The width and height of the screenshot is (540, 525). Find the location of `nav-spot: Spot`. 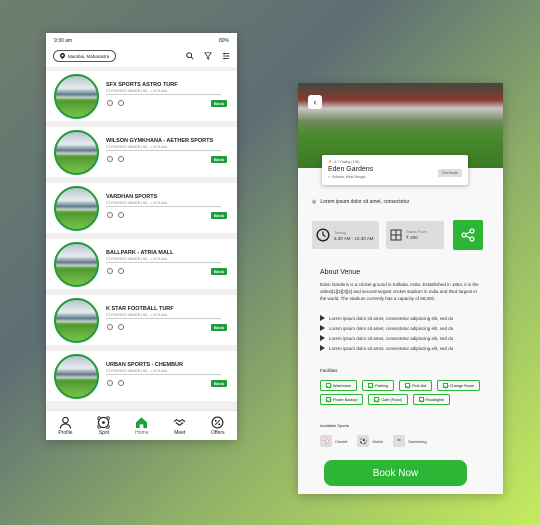

nav-spot: Spot is located at coordinates (103, 425).